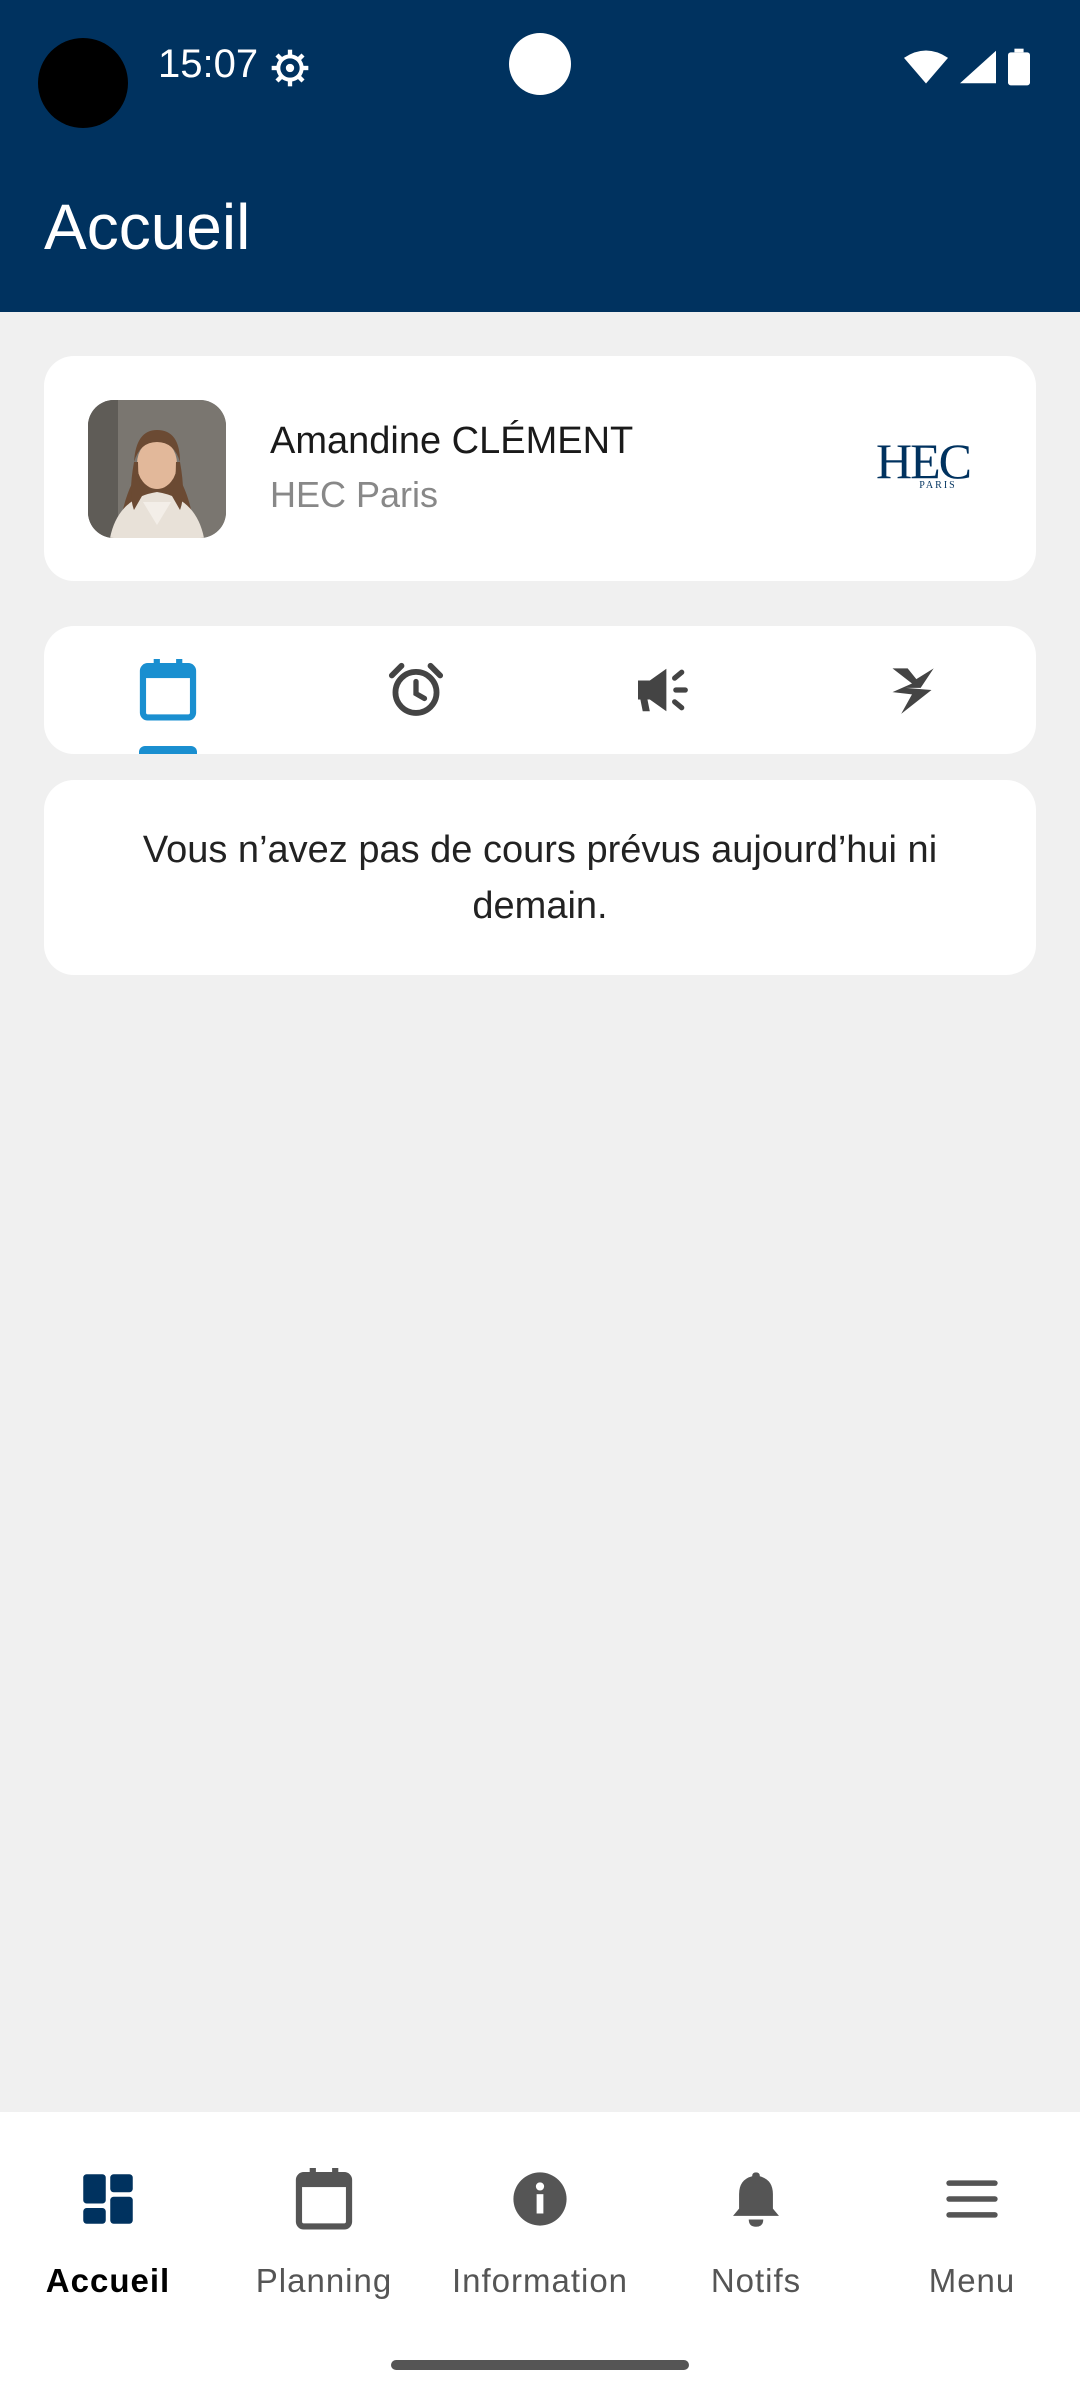 The height and width of the screenshot is (2400, 1080). I want to click on status-time: 15:07, so click(208, 64).